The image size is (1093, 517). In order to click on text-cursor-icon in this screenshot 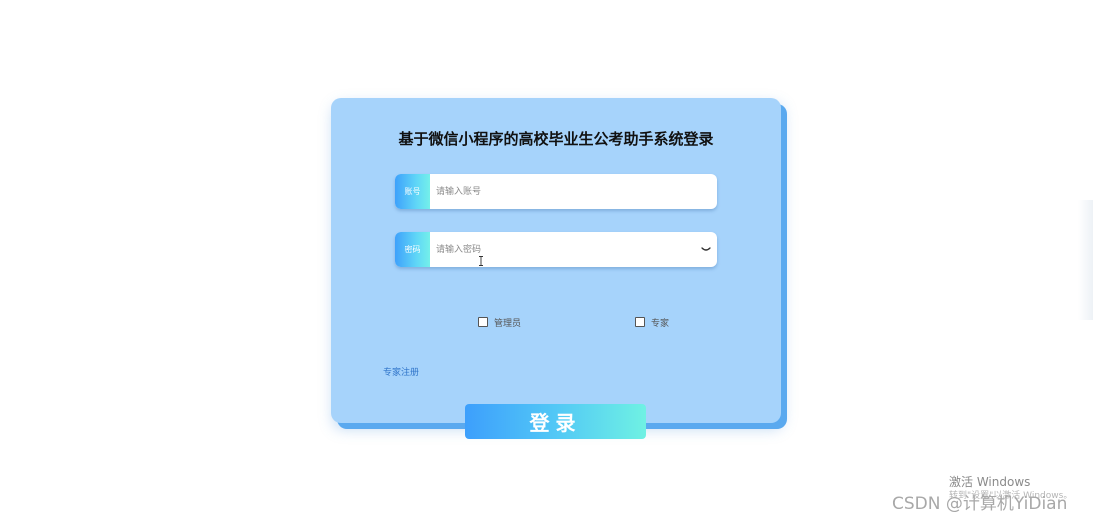, I will do `click(481, 261)`.